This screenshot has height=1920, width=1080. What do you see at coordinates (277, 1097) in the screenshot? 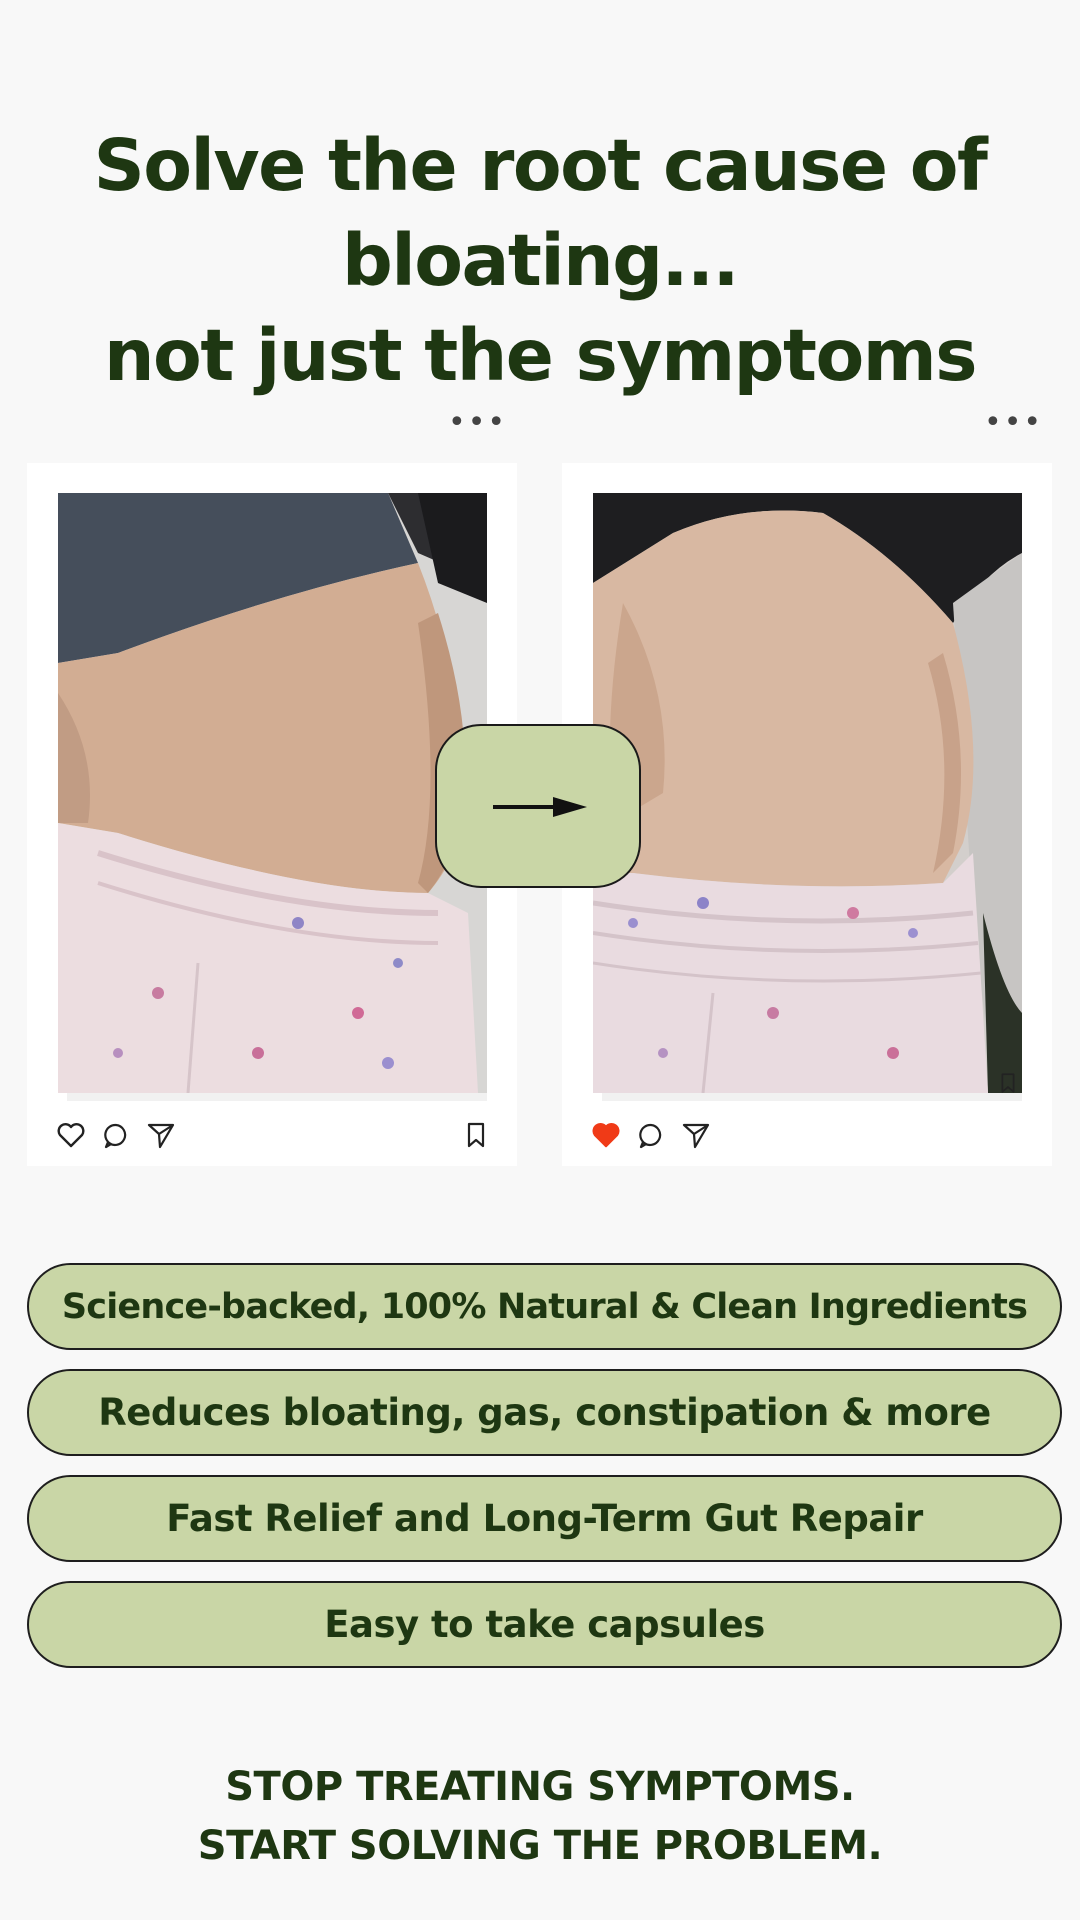
I see `before-photo-shadow` at bounding box center [277, 1097].